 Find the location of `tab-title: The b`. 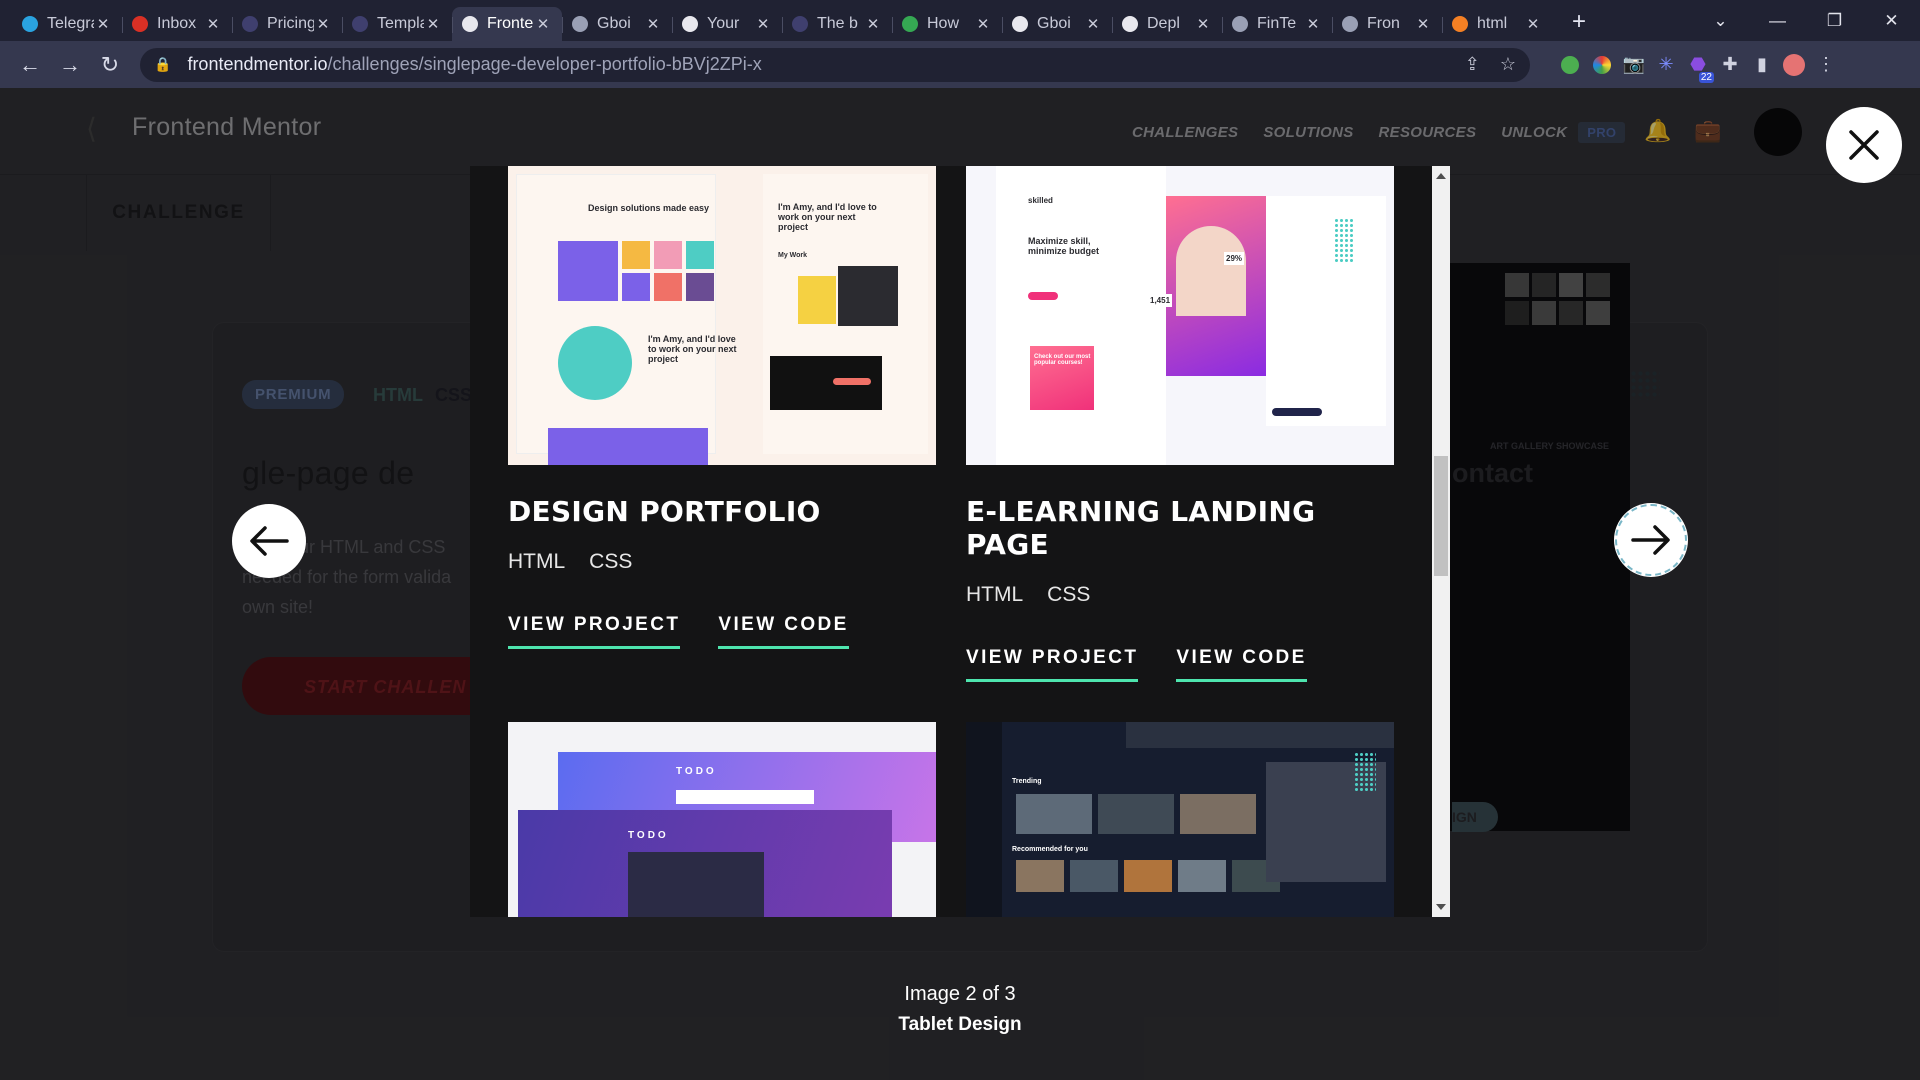

tab-title: The b is located at coordinates (837, 23).